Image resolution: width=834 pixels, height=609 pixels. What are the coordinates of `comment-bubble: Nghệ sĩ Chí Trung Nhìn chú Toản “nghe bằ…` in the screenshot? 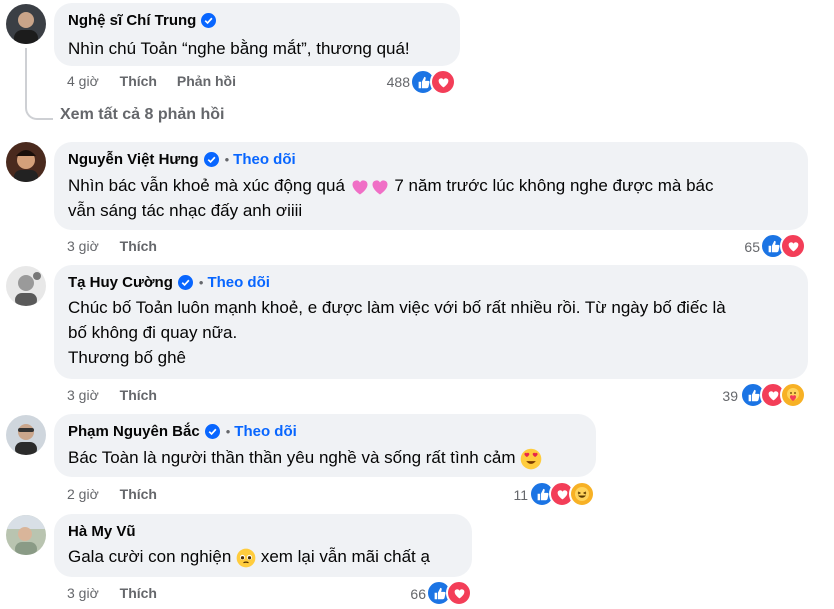 It's located at (257, 34).